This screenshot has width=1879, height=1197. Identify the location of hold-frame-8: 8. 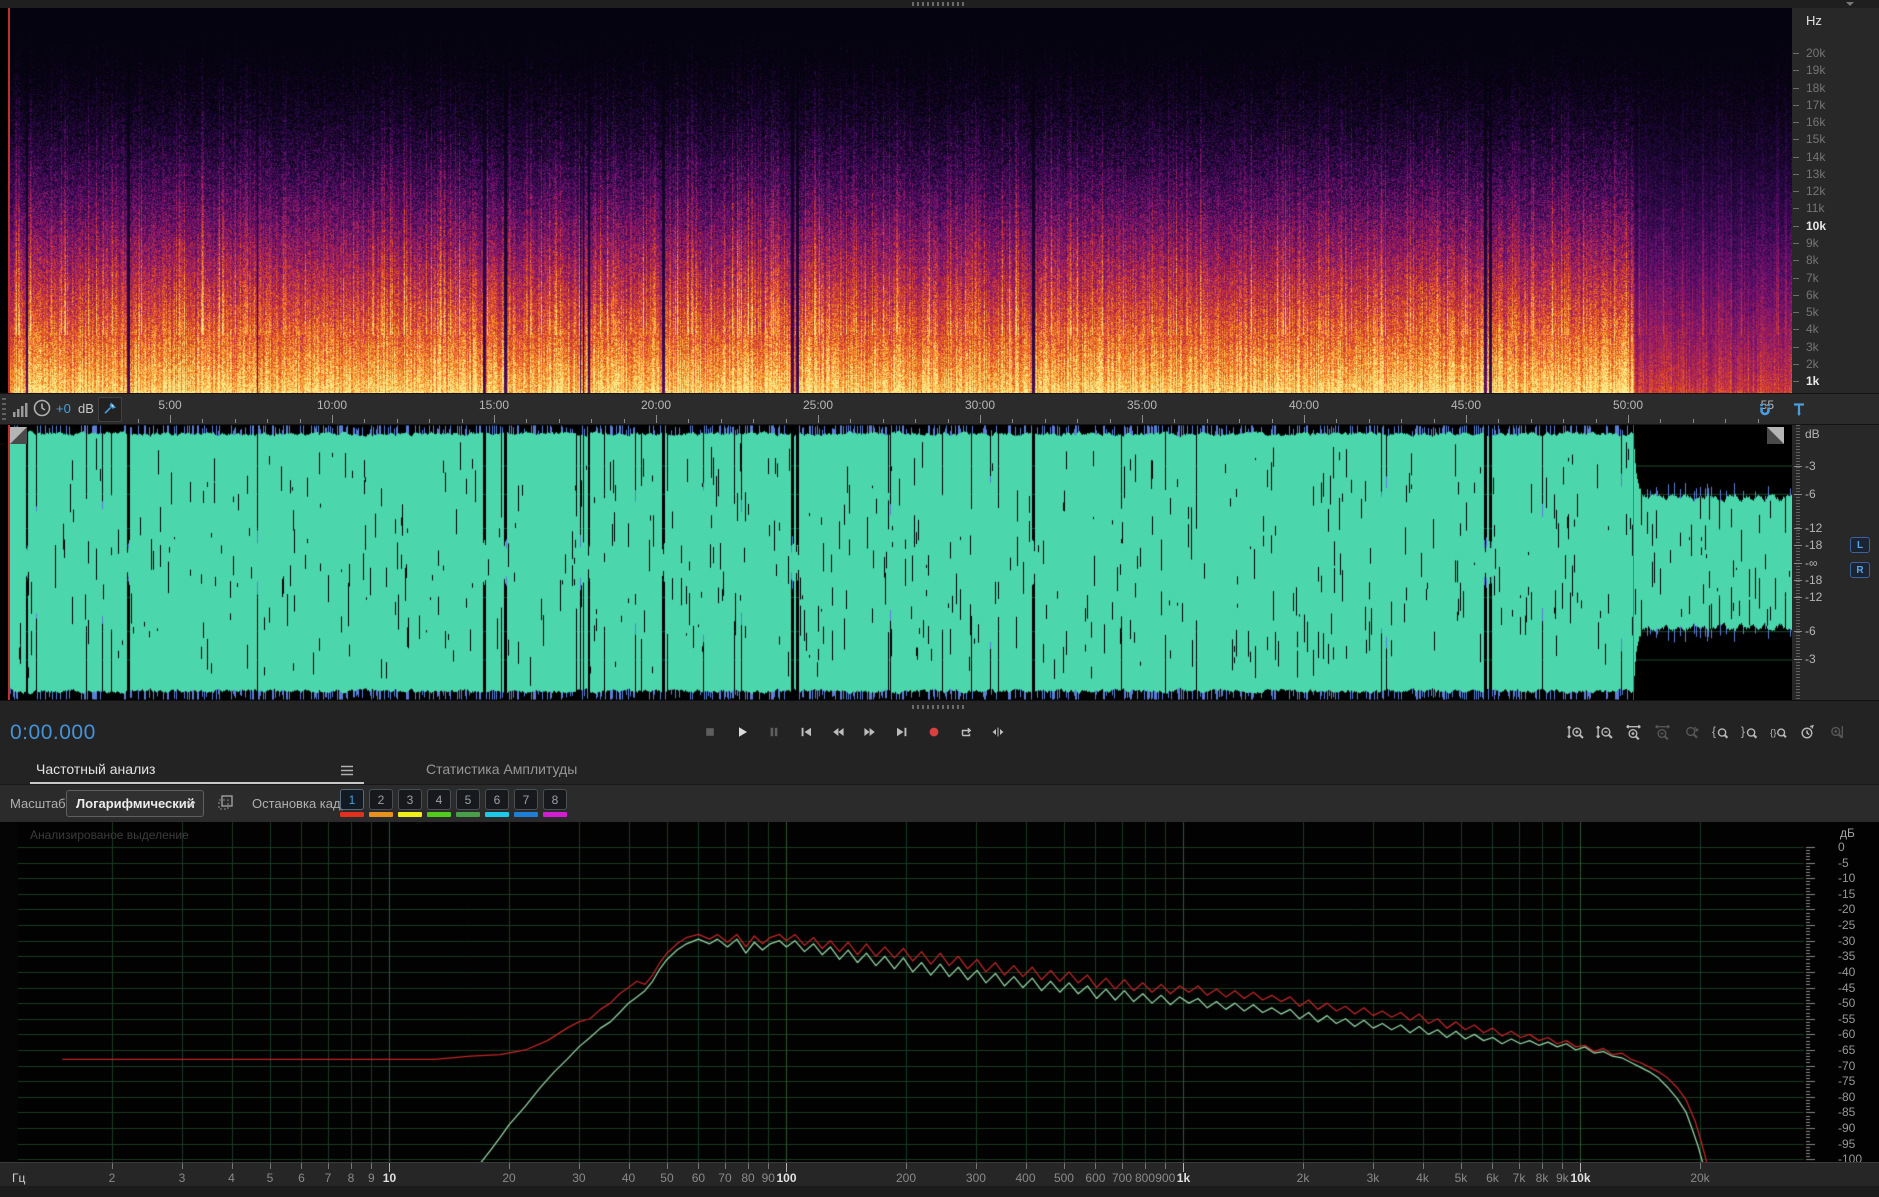
(555, 803).